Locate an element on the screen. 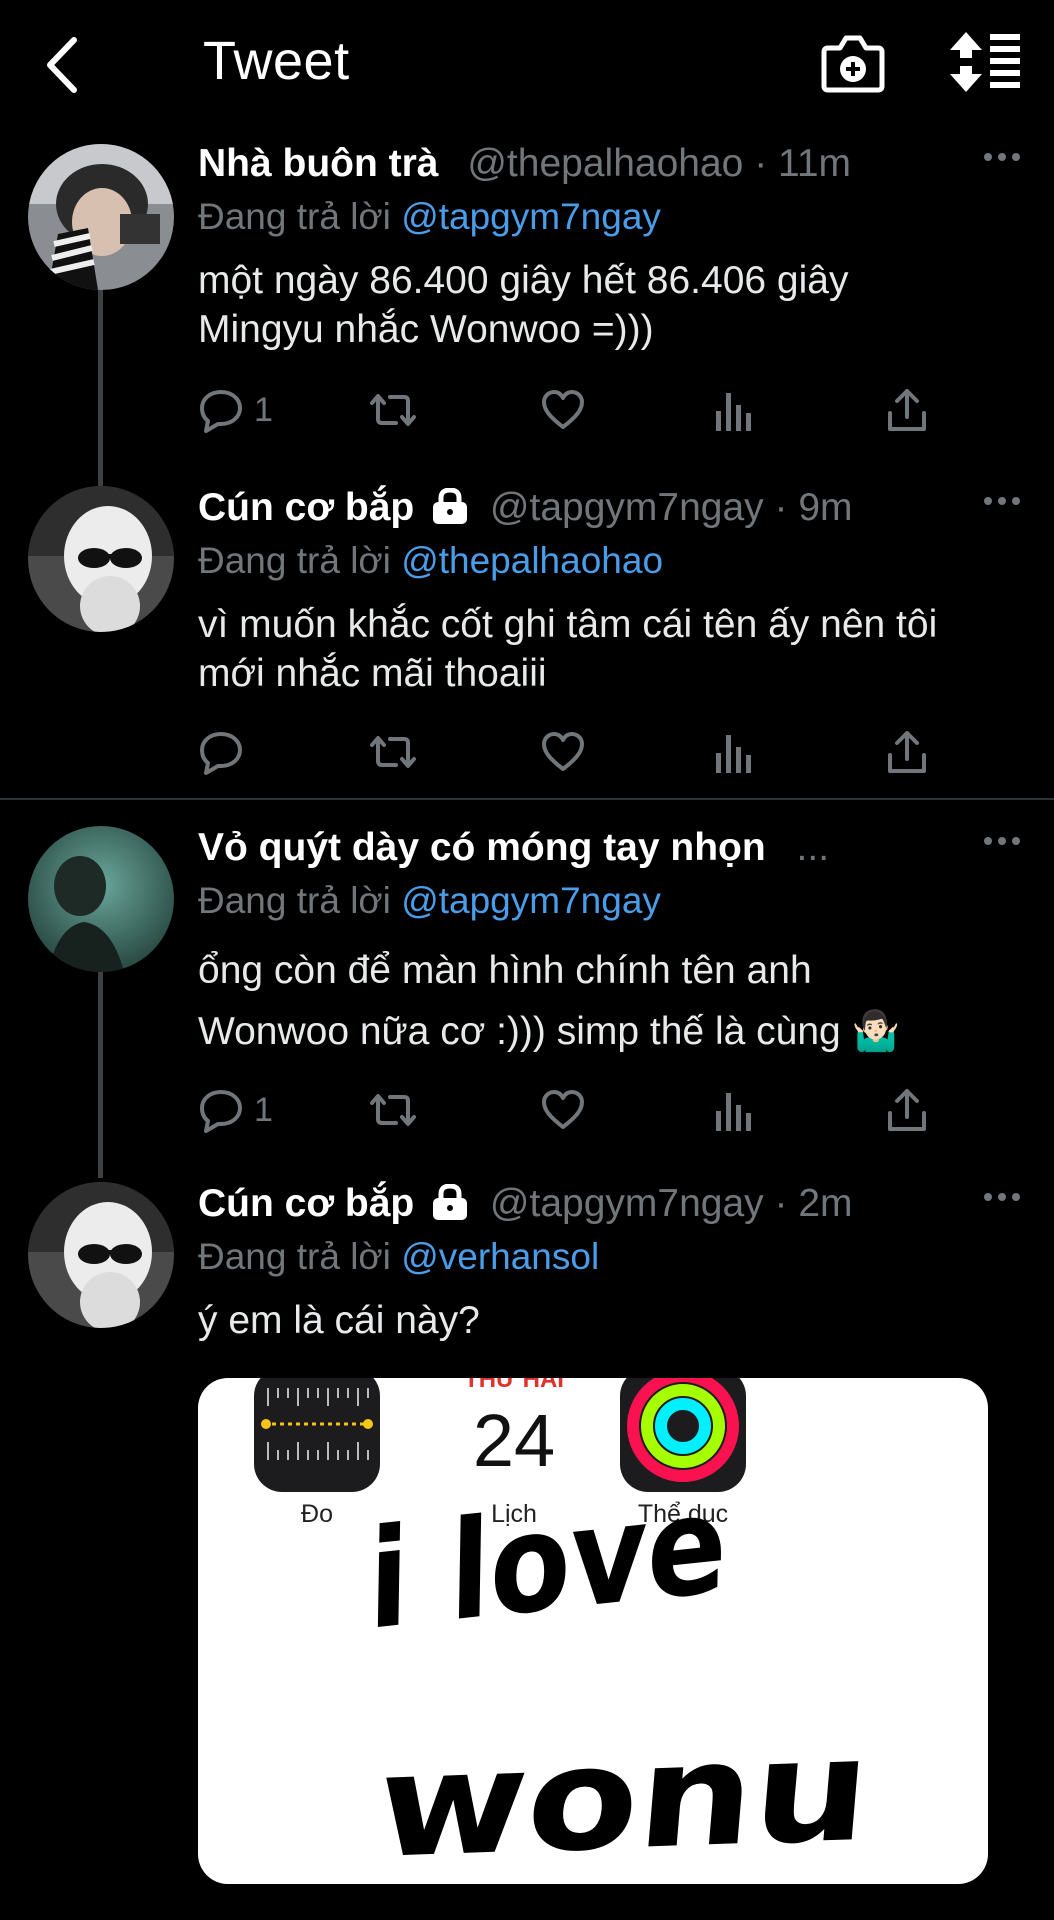 This screenshot has height=1920, width=1054. mention-link: @thepalhaohao is located at coordinates (532, 560).